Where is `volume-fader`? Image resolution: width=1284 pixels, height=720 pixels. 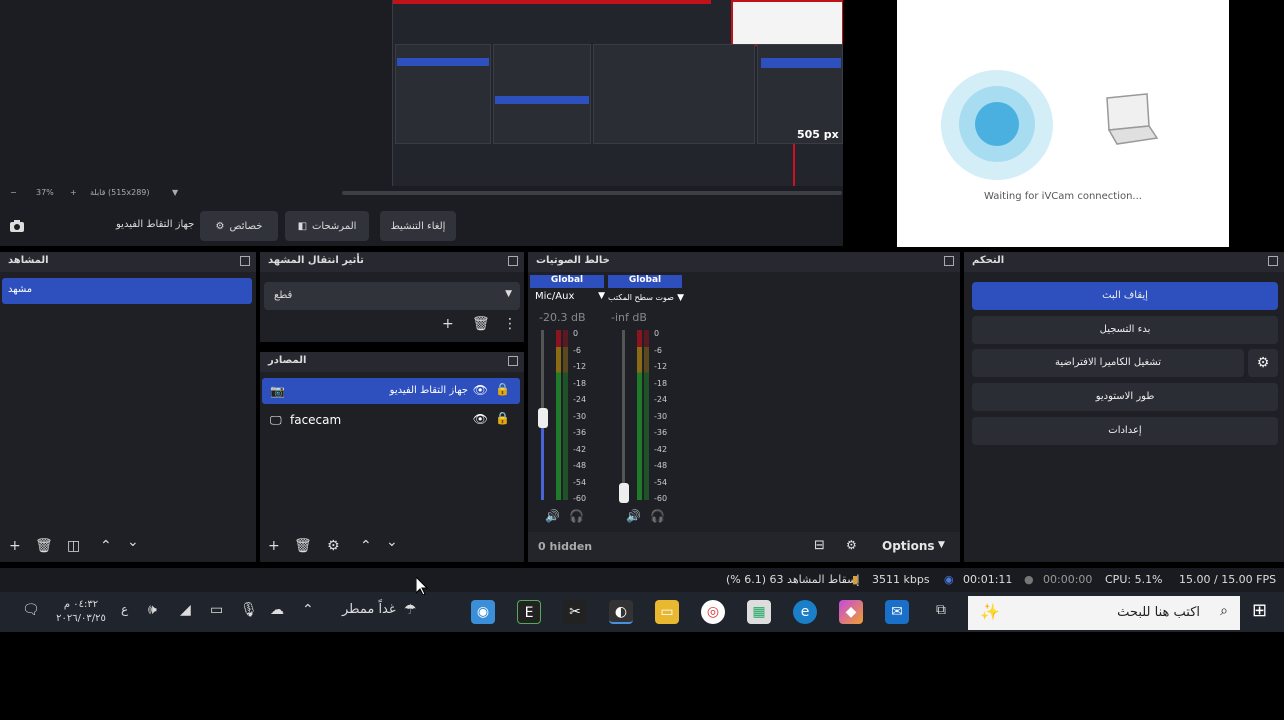
volume-fader is located at coordinates (623, 415).